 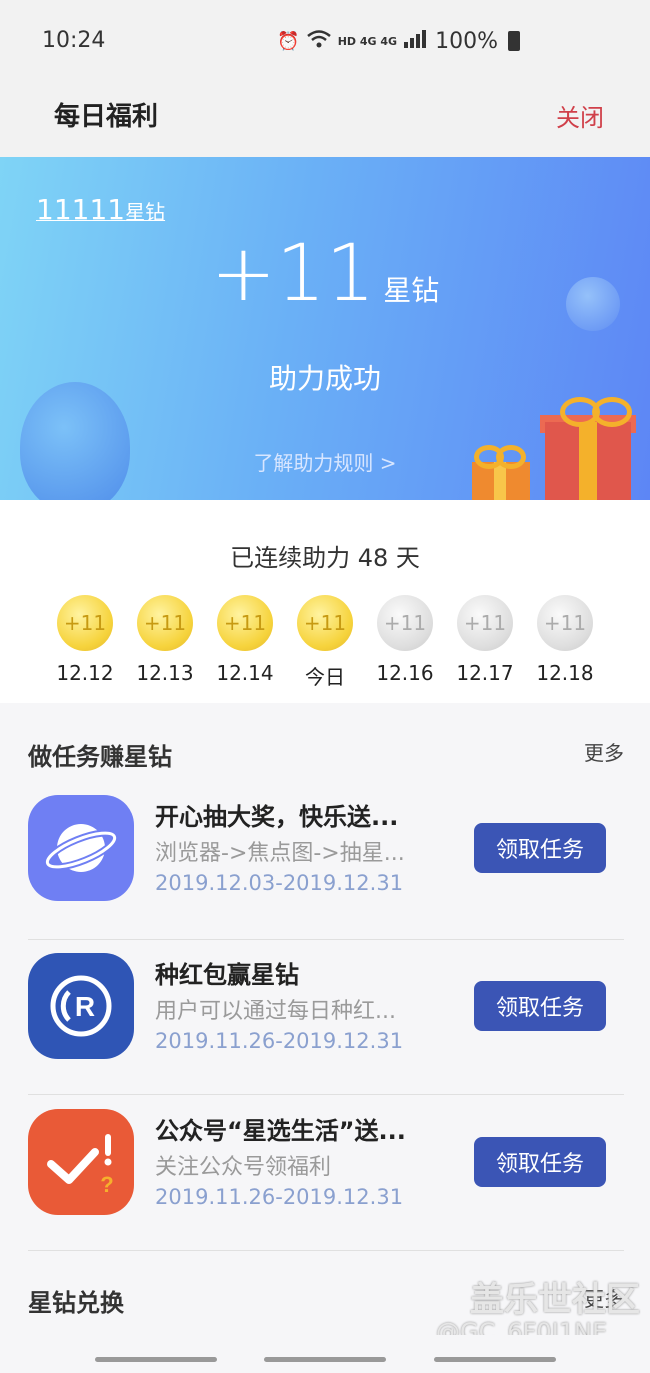 I want to click on tasks-more-link: 更多, so click(x=604, y=751).